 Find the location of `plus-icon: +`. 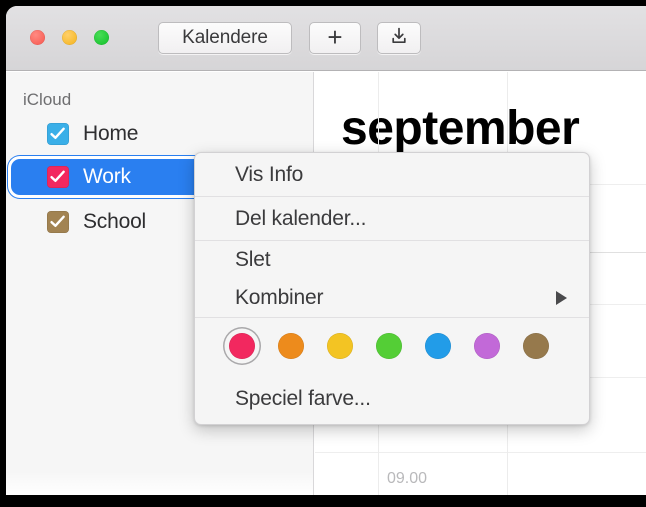

plus-icon: + is located at coordinates (335, 37).